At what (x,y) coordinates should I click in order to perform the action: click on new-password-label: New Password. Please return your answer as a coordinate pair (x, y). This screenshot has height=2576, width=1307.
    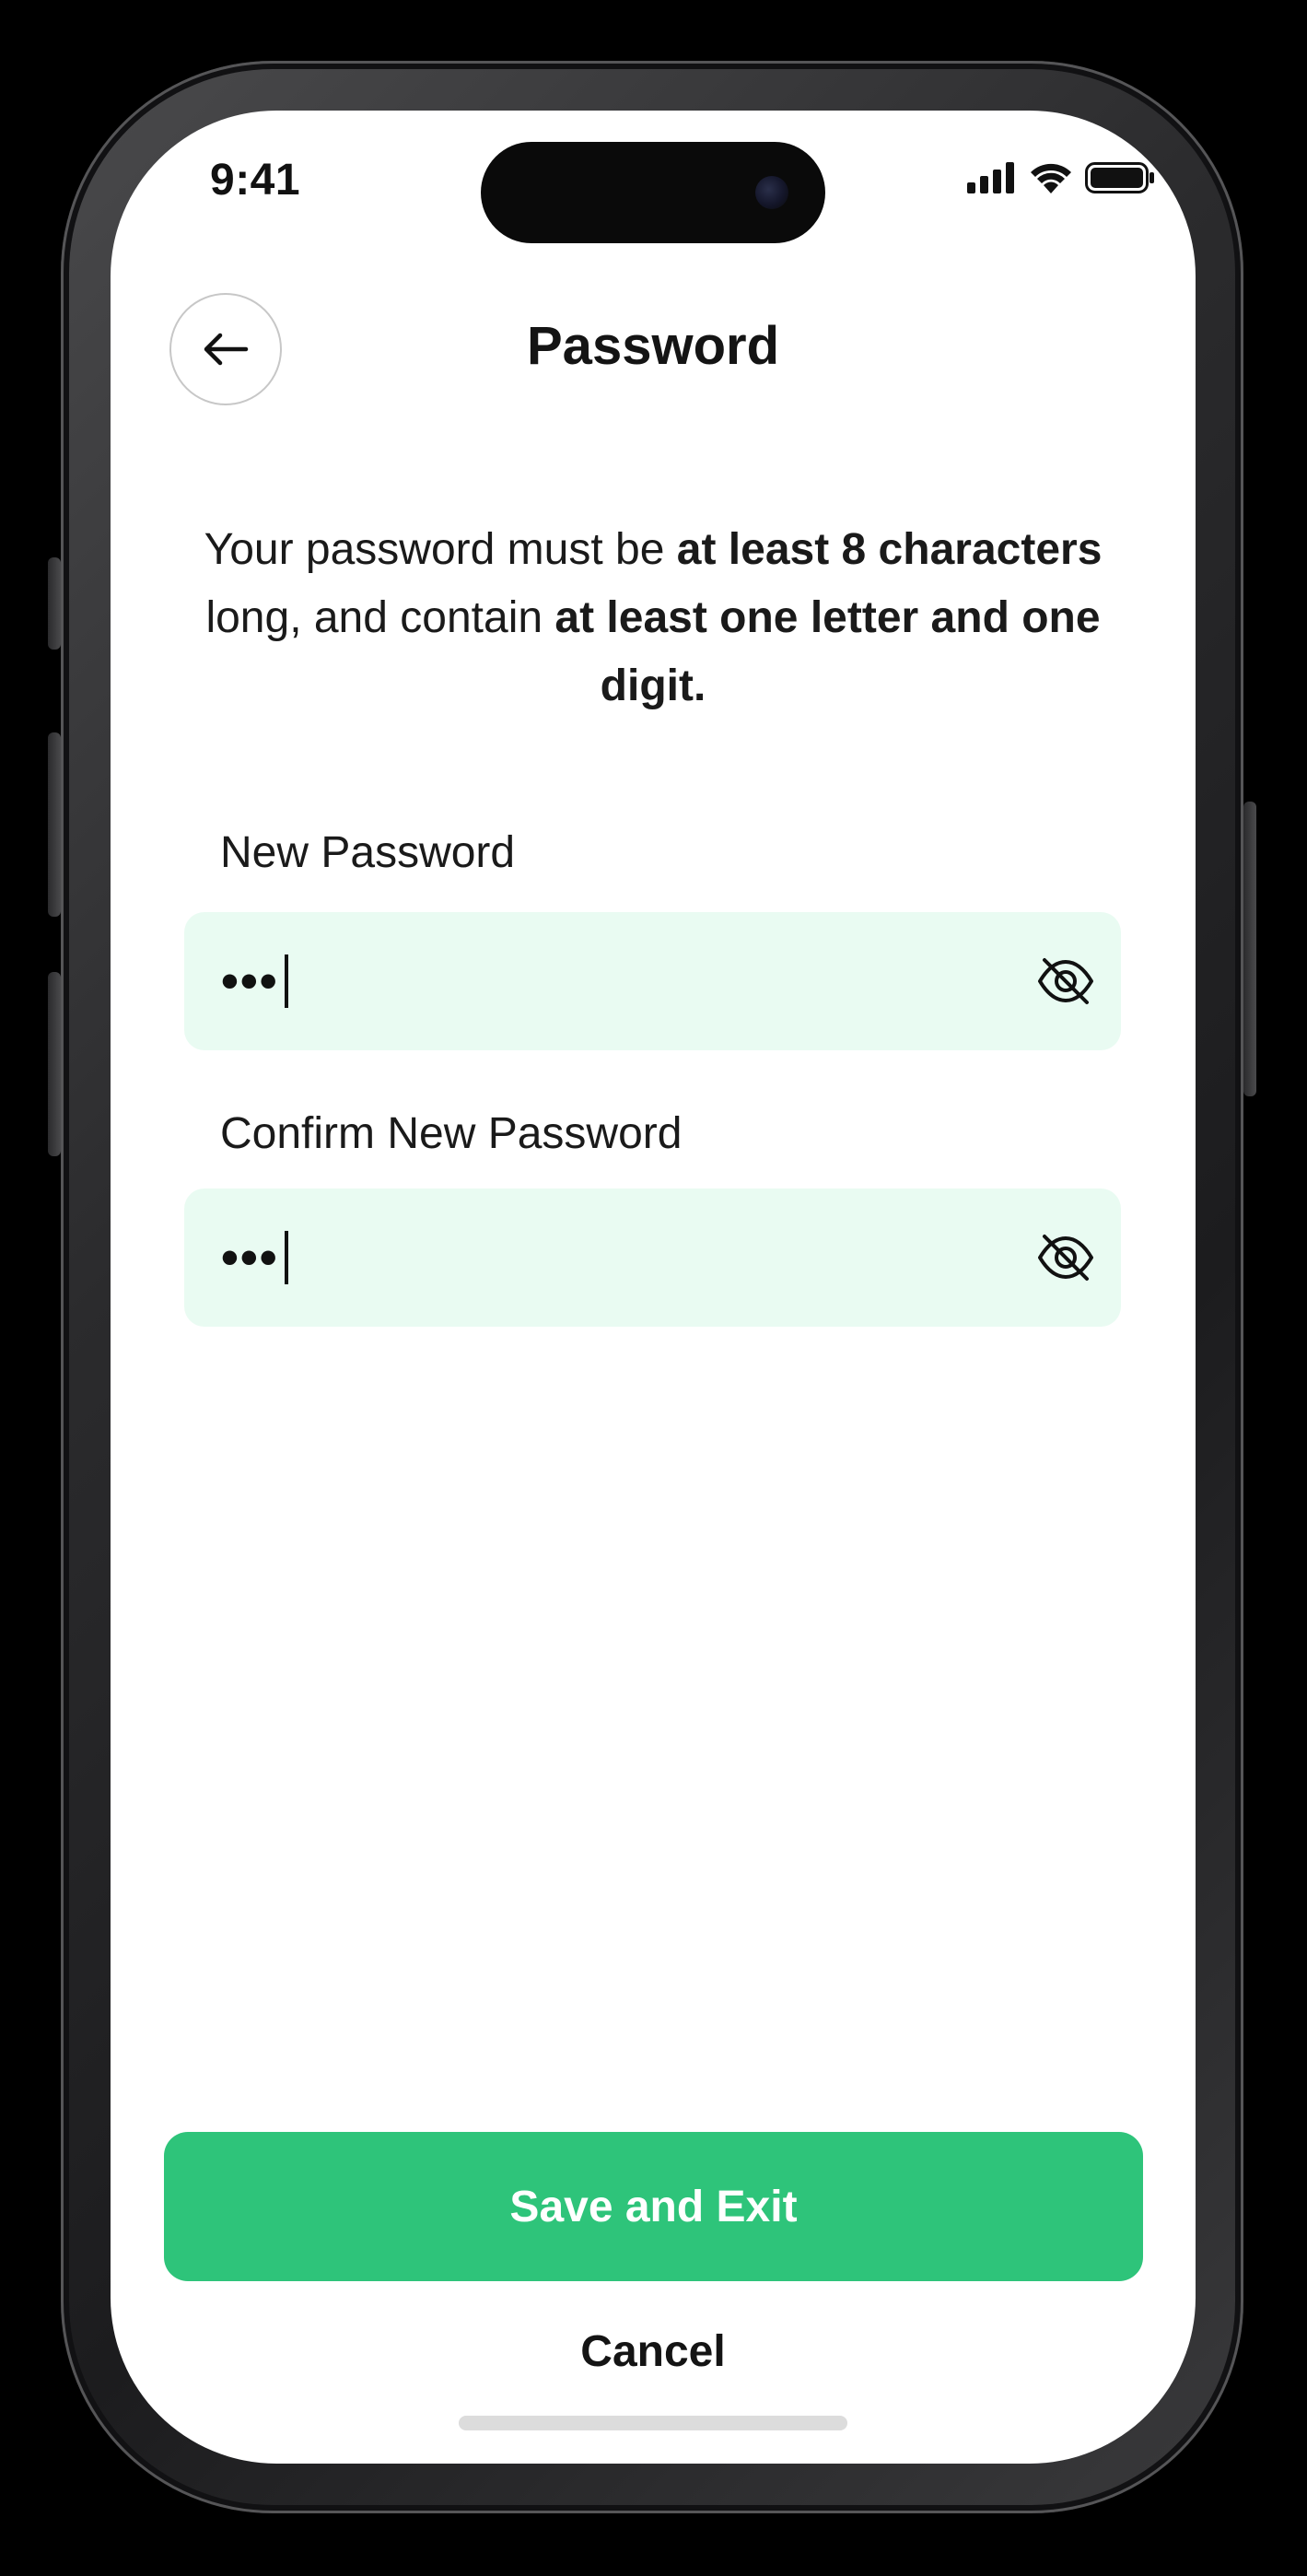
    Looking at the image, I should click on (368, 852).